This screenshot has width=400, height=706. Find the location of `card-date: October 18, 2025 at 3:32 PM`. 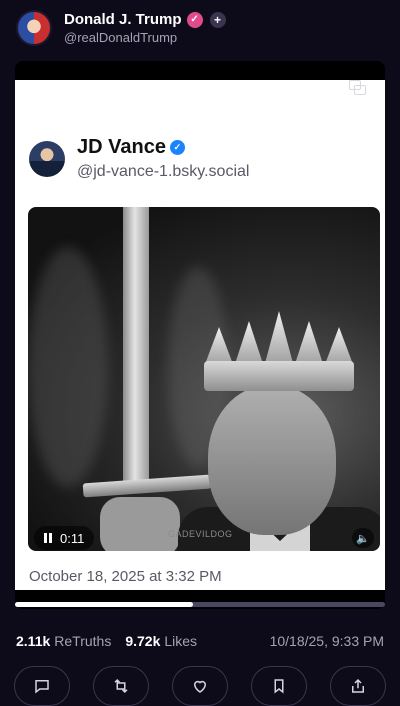

card-date: October 18, 2025 at 3:32 PM is located at coordinates (125, 576).